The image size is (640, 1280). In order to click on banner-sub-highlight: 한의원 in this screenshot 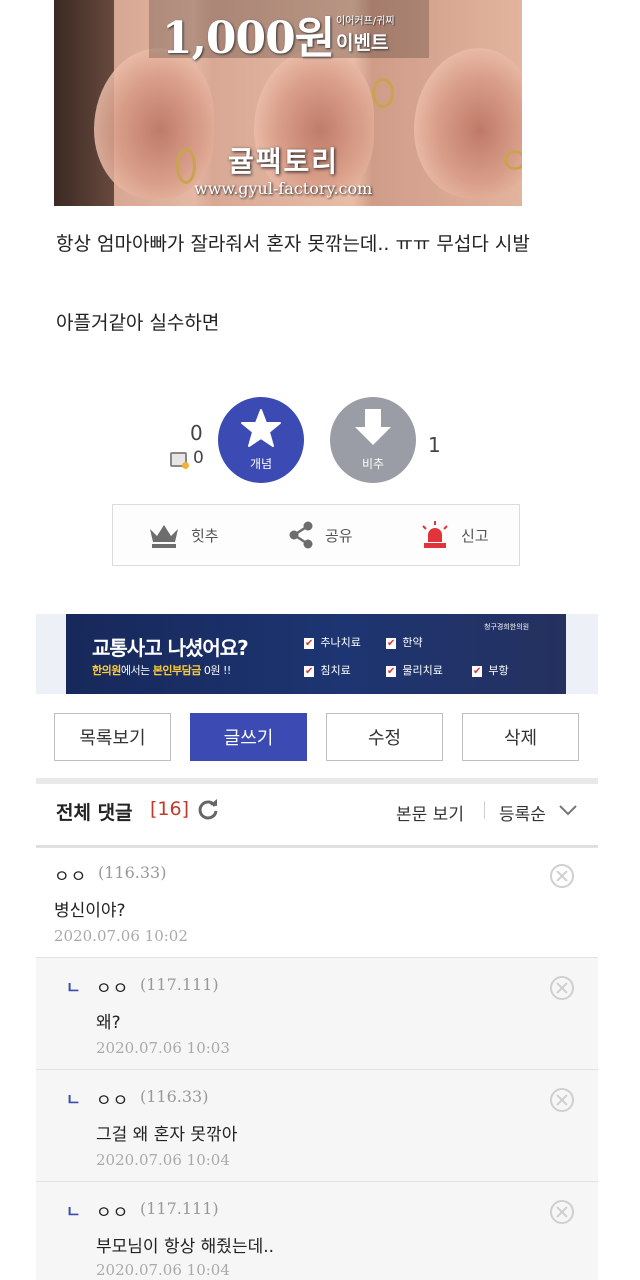, I will do `click(106, 670)`.